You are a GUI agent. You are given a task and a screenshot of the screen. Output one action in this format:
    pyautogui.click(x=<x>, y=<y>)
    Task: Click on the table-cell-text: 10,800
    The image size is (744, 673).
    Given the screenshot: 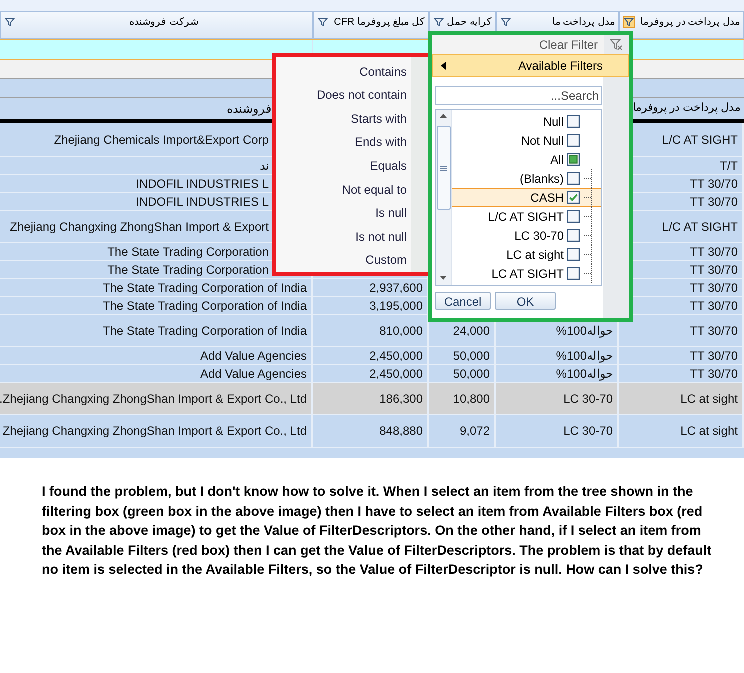 What is the action you would take?
    pyautogui.click(x=471, y=399)
    